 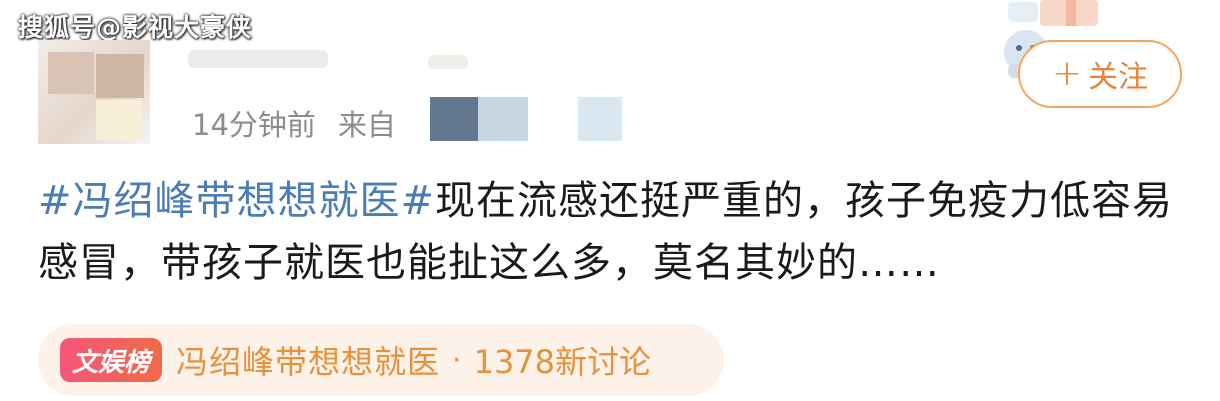 What do you see at coordinates (258, 59) in the screenshot?
I see `username-blurred` at bounding box center [258, 59].